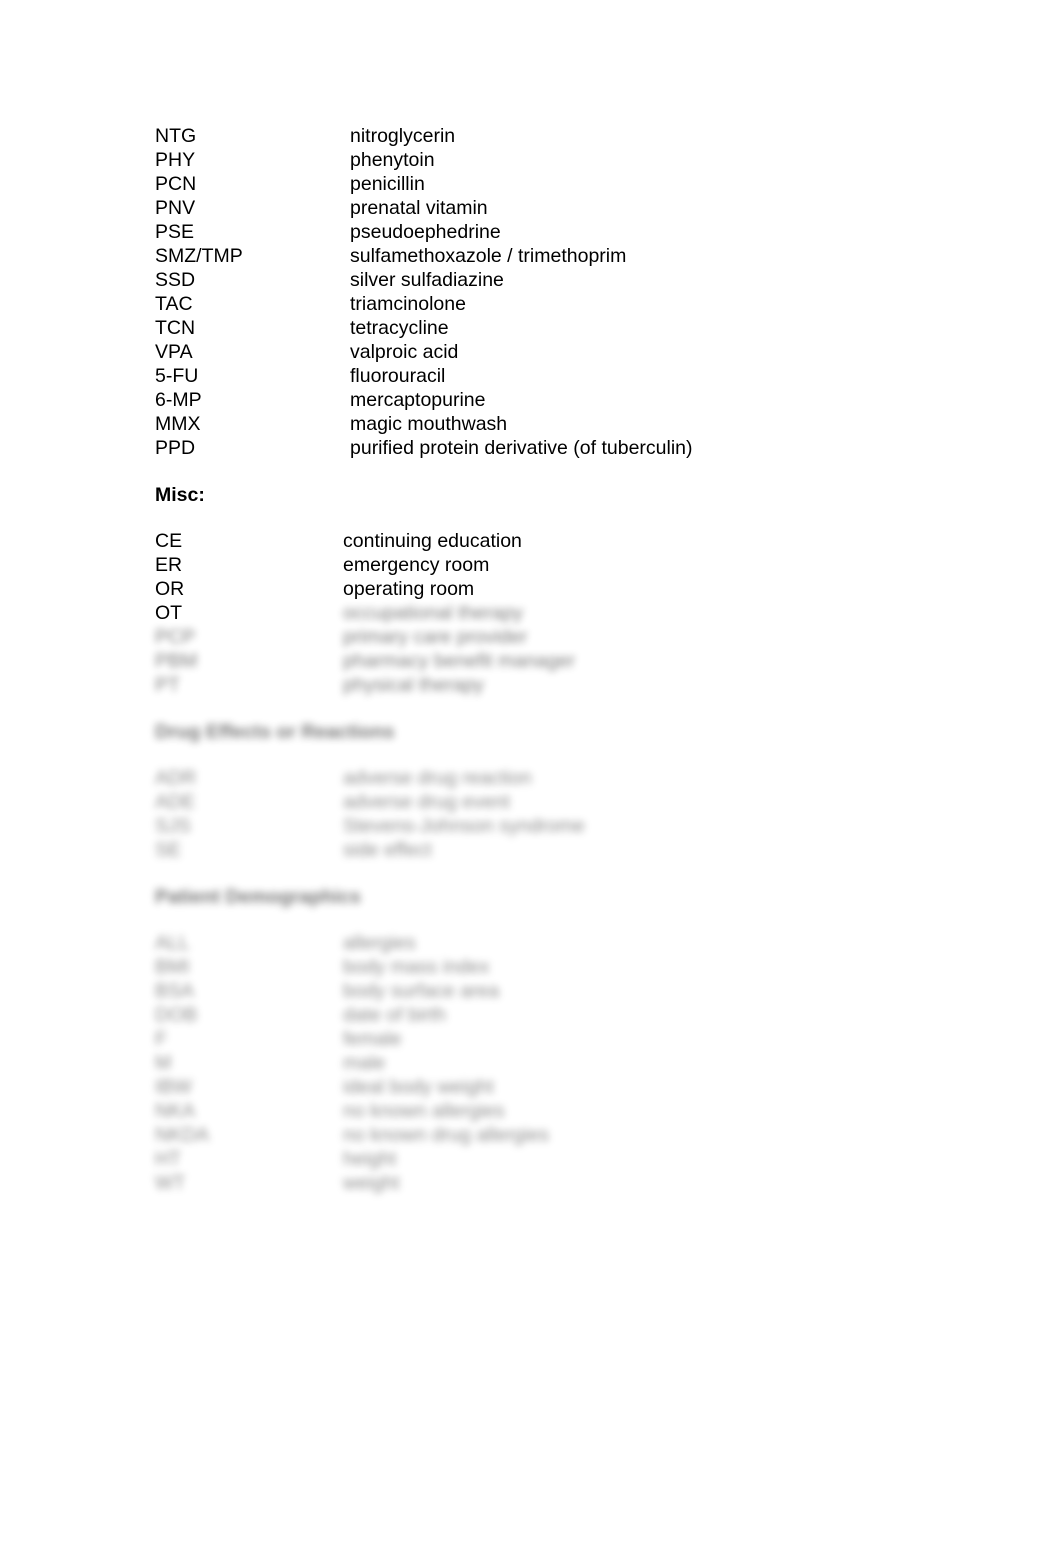  Describe the element at coordinates (379, 943) in the screenshot. I see `definition-redacted: allergies` at that location.